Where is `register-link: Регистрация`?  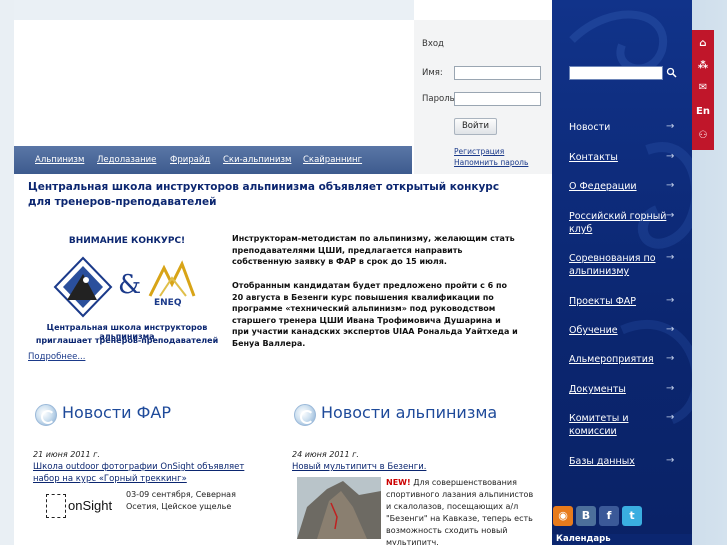 register-link: Регистрация is located at coordinates (479, 151).